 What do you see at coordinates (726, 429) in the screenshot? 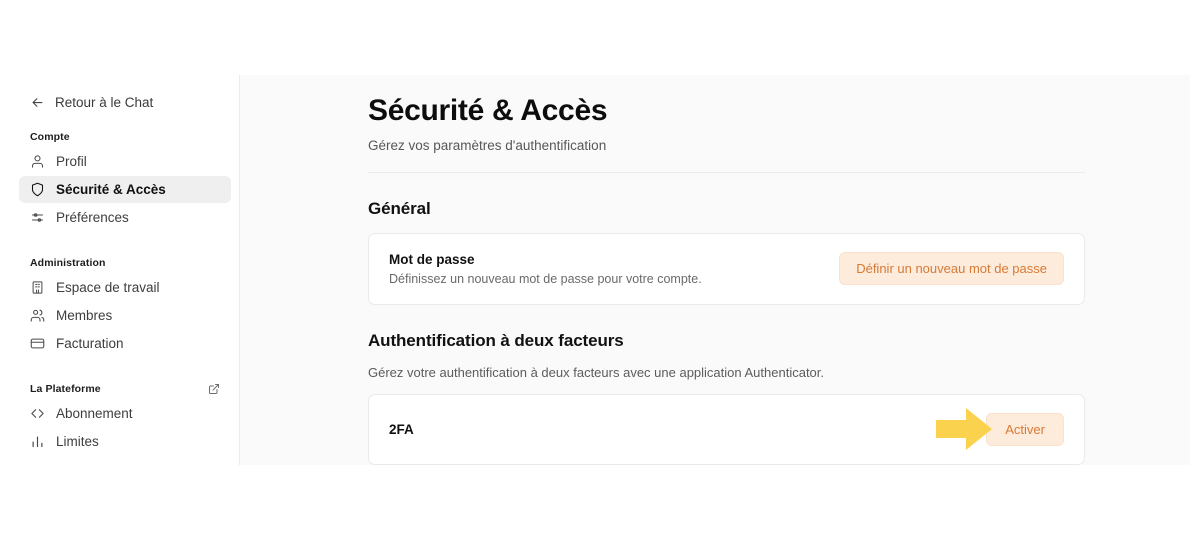
I see `two-factor-card: 2FA Activer` at bounding box center [726, 429].